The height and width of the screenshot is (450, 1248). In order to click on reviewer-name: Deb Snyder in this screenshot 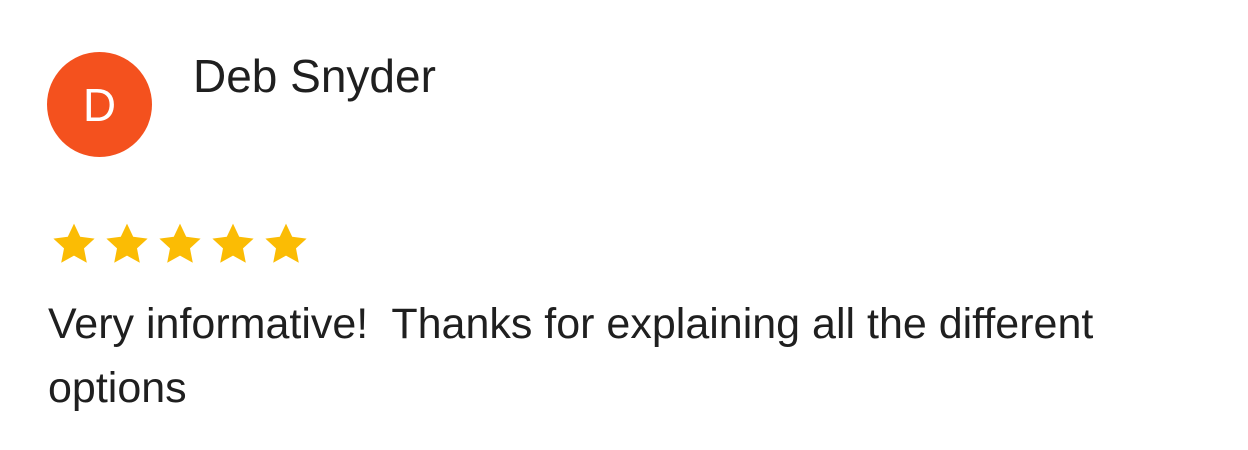, I will do `click(314, 76)`.